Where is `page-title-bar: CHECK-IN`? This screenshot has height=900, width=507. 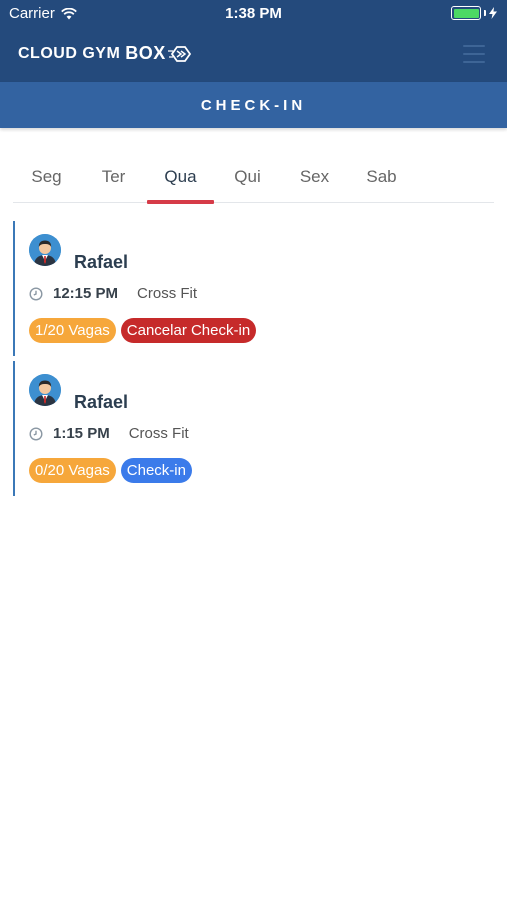 page-title-bar: CHECK-IN is located at coordinates (253, 105).